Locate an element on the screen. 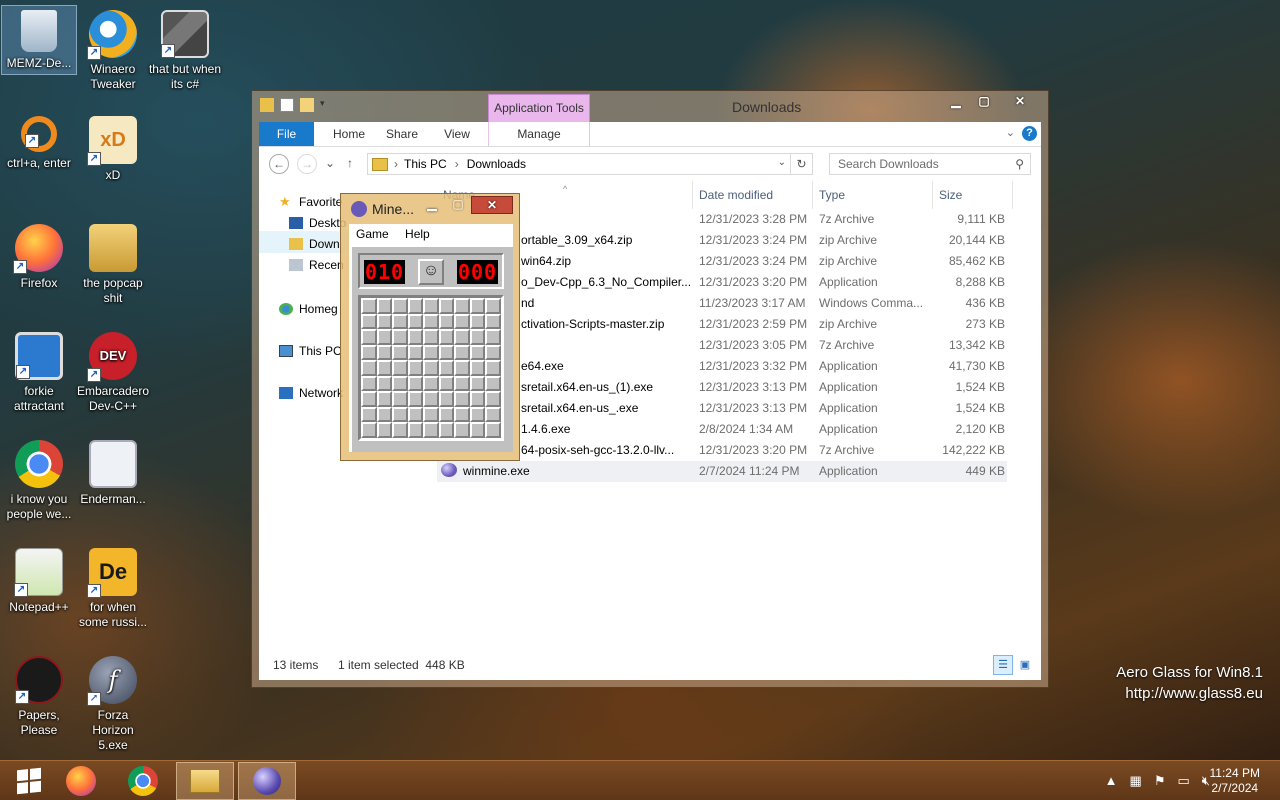 Image resolution: width=1280 pixels, height=800 pixels. desktop-icon-papers: ↗ Papers, Please is located at coordinates (39, 697).